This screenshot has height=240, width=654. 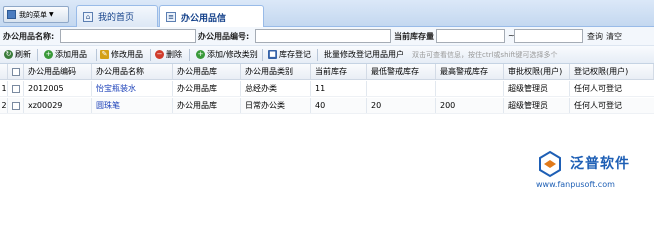 I want to click on add-item-button: + 添加用品, so click(x=65, y=54).